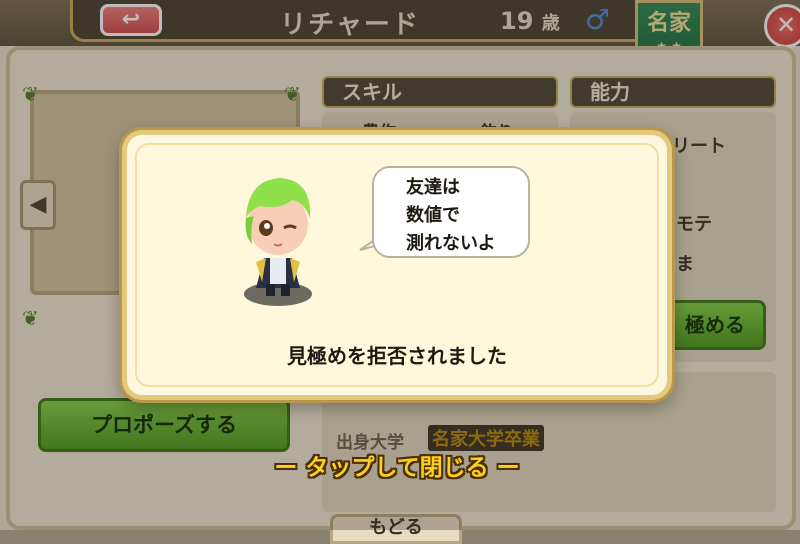  I want to click on character-avatar-icon, so click(278, 242).